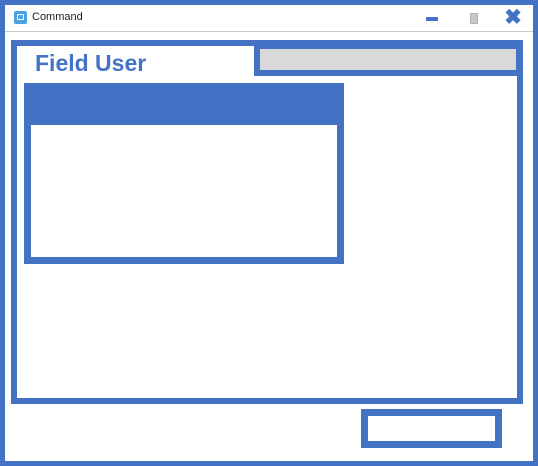 The image size is (538, 466). I want to click on close-icon: ✖, so click(513, 17).